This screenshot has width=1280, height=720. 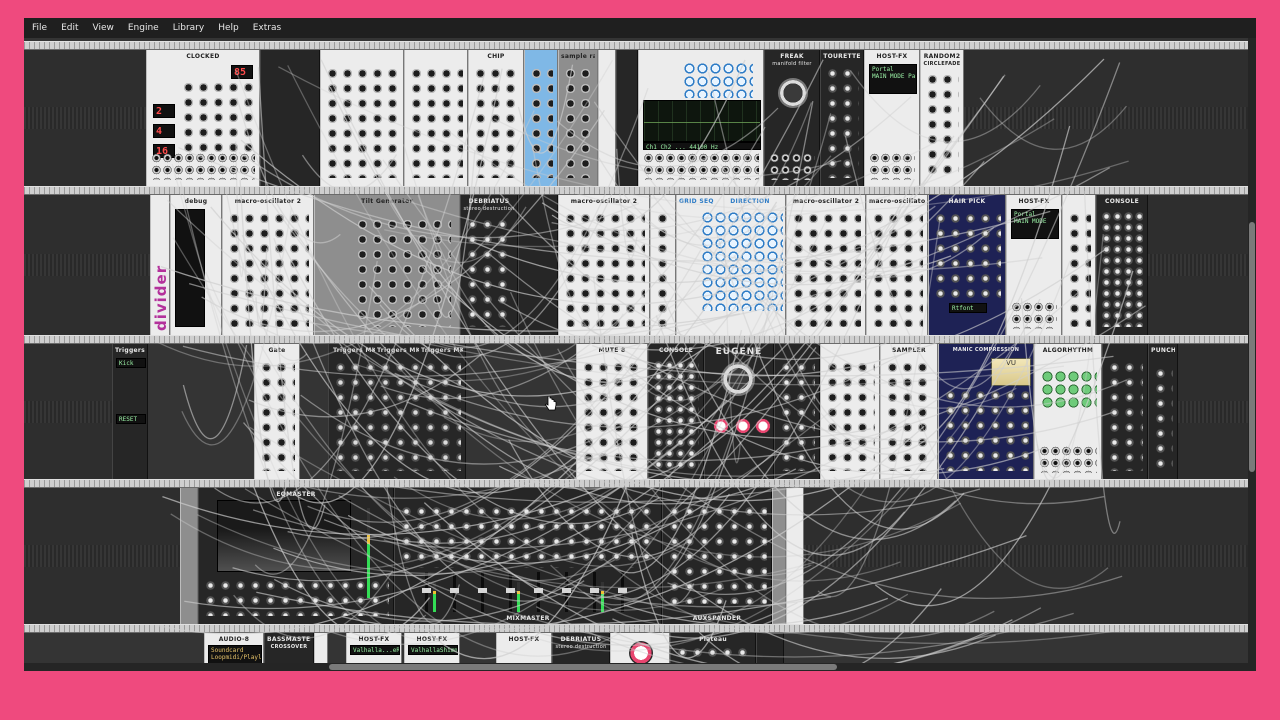 What do you see at coordinates (228, 28) in the screenshot?
I see `menu-help: Help` at bounding box center [228, 28].